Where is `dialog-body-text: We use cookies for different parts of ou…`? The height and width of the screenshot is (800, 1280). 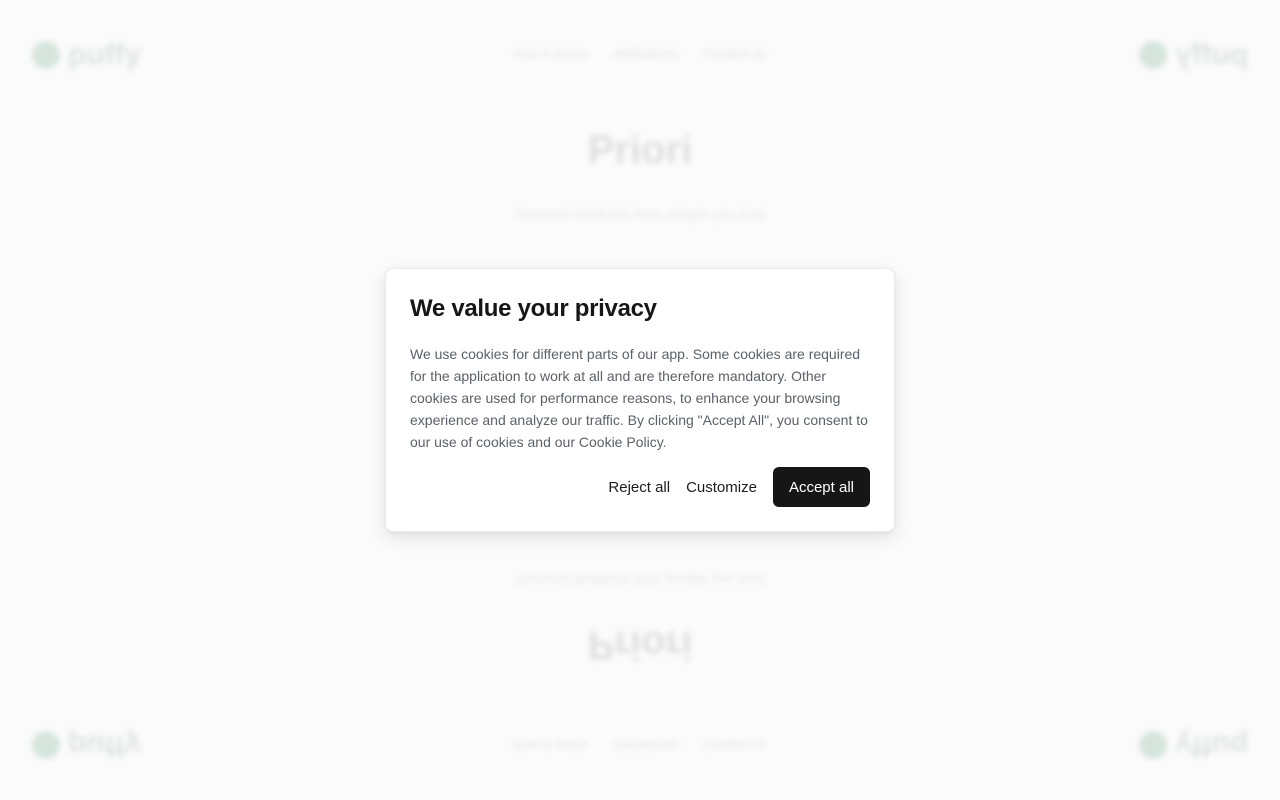 dialog-body-text: We use cookies for different parts of ou… is located at coordinates (639, 398).